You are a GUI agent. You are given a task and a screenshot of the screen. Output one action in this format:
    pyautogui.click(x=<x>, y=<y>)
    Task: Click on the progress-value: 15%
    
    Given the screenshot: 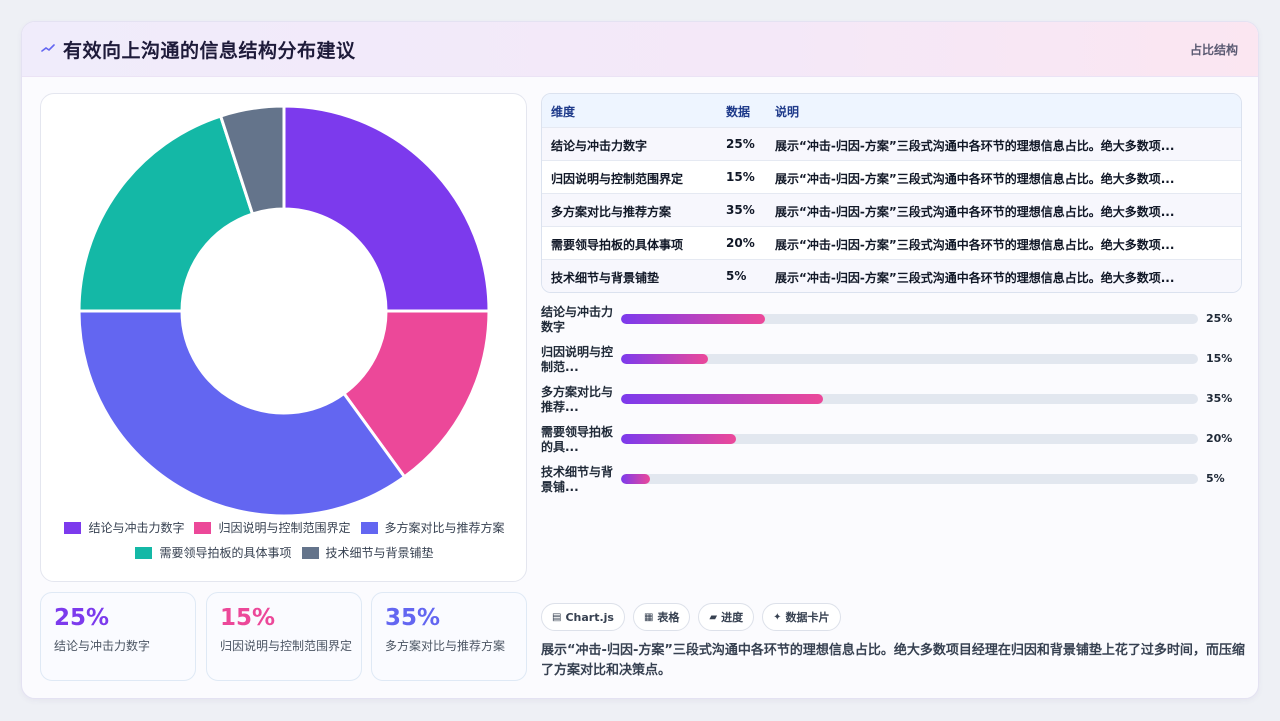 What is the action you would take?
    pyautogui.click(x=1219, y=358)
    